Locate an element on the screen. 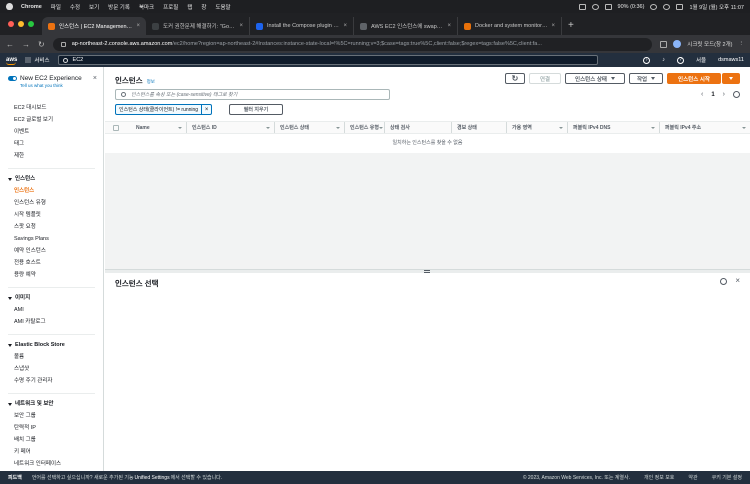  instance-search-input: 인스턴스를 속성 또는 (case-sensitive) 태그로 찾기 is located at coordinates (252, 94).